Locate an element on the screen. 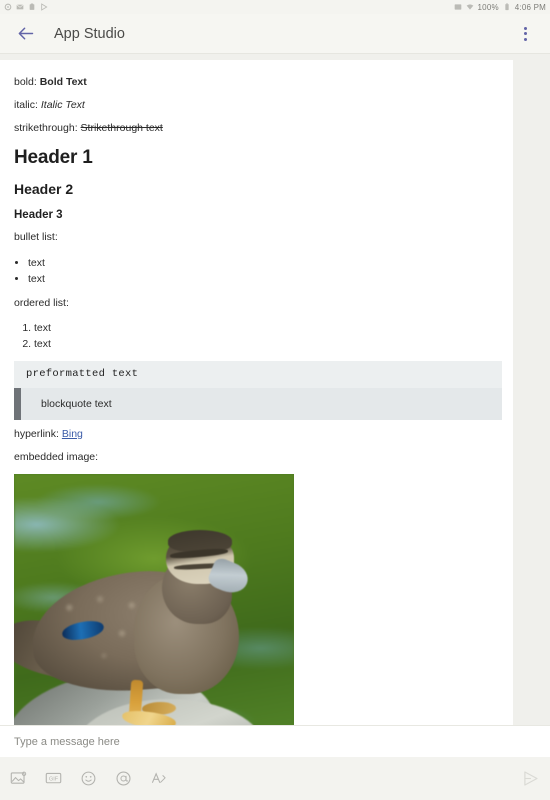  bold-label: bold: is located at coordinates (25, 82).